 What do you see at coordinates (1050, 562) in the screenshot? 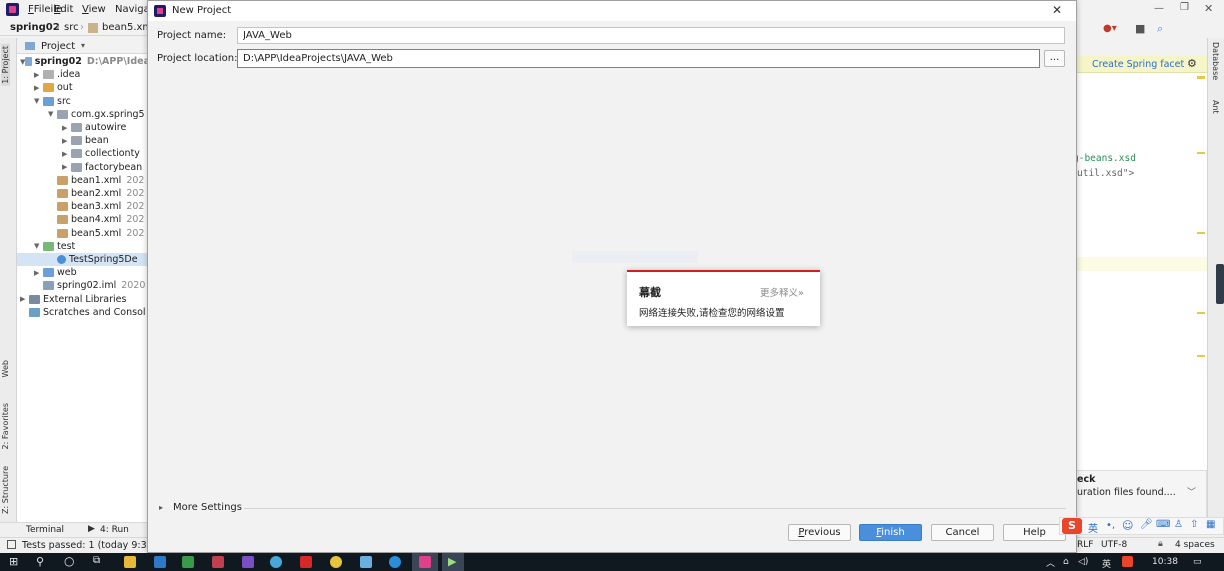
I see `chevron-up-icon: ︿` at bounding box center [1050, 562].